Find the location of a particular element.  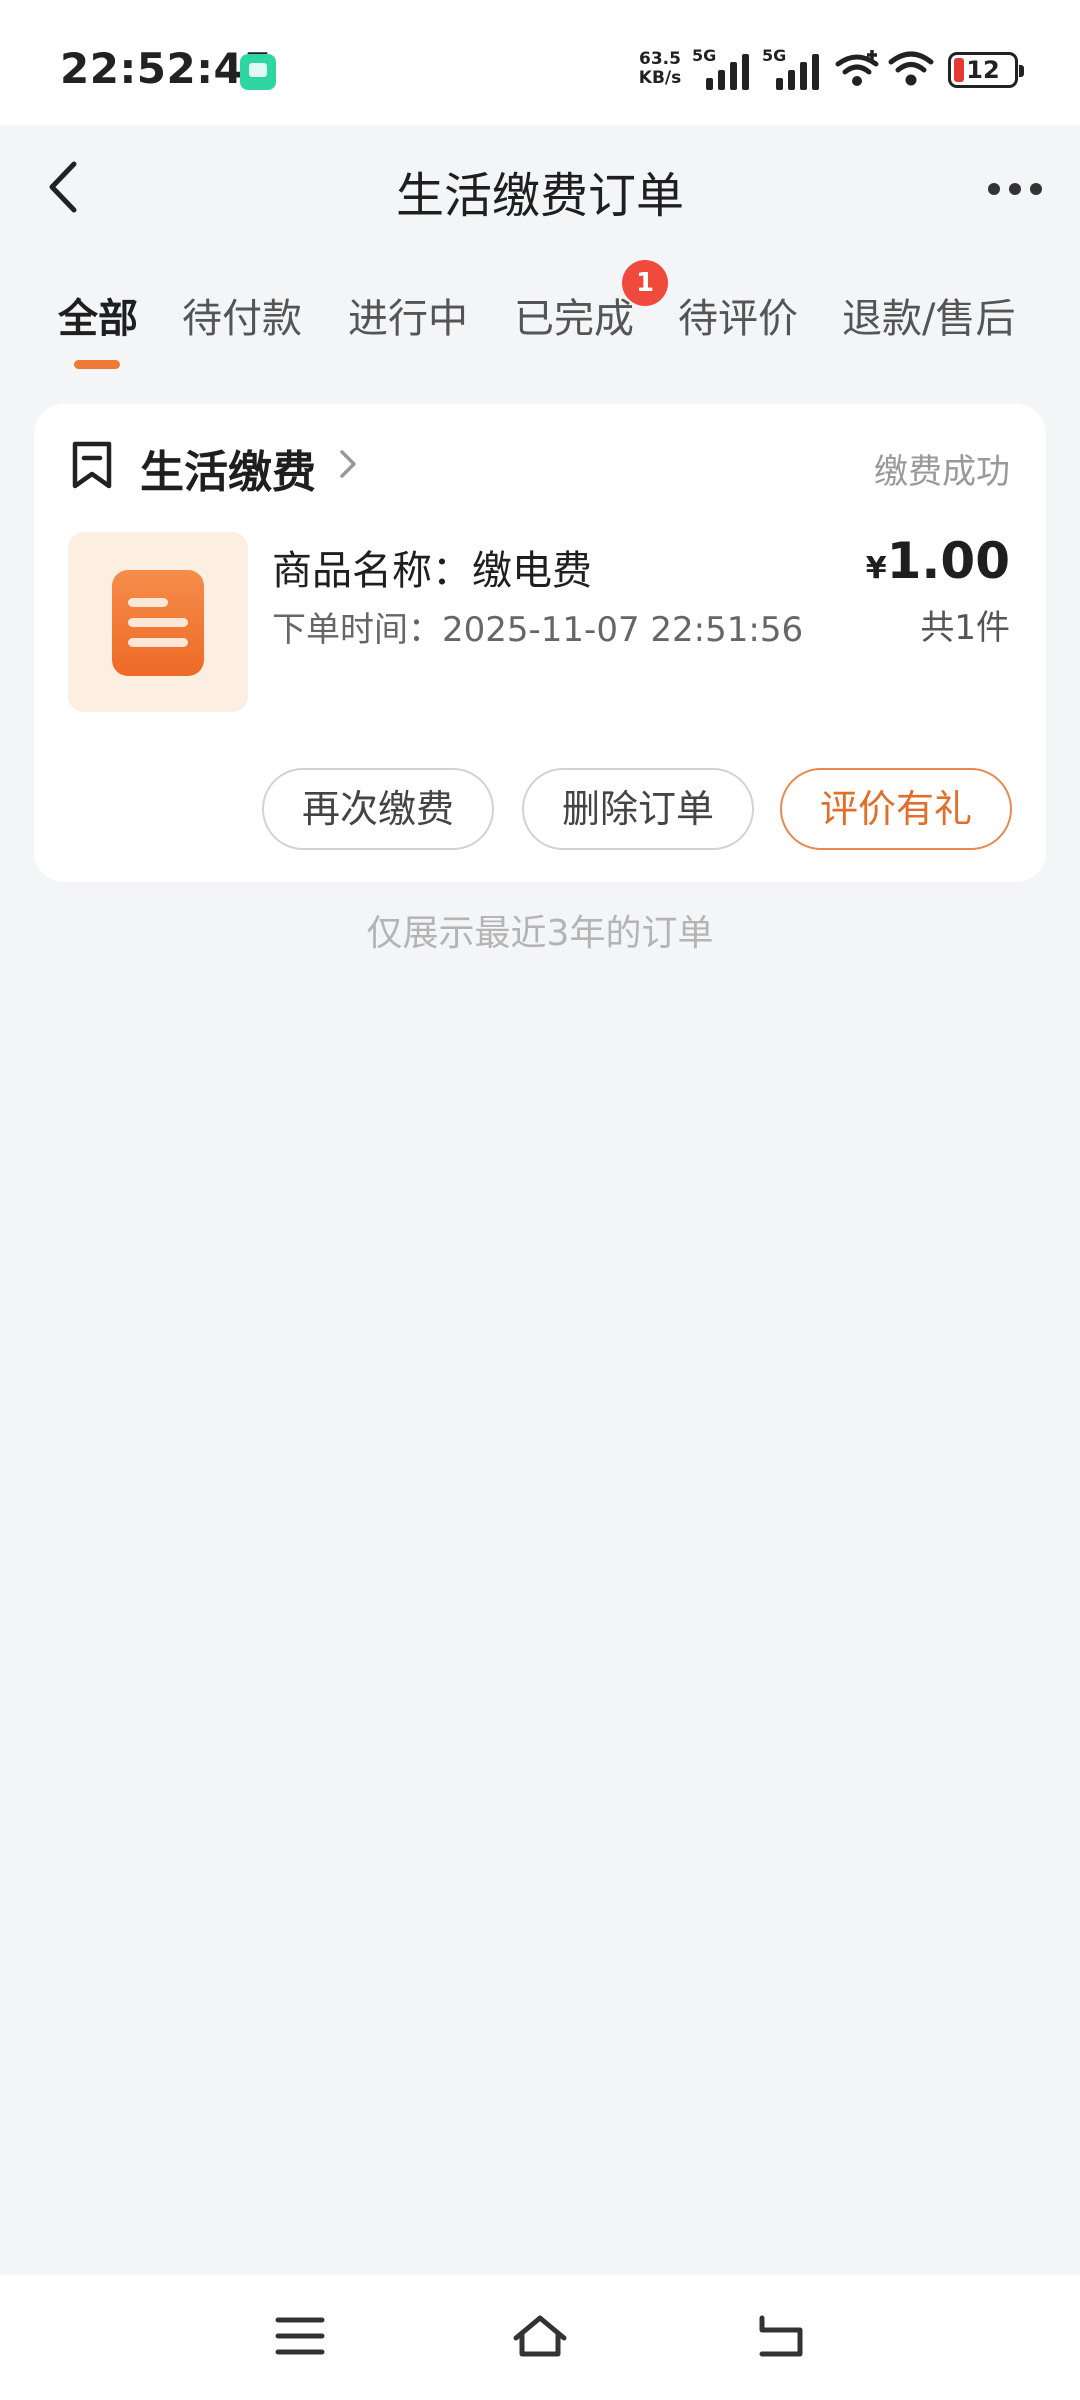

signal-1-label: 5G is located at coordinates (704, 55).